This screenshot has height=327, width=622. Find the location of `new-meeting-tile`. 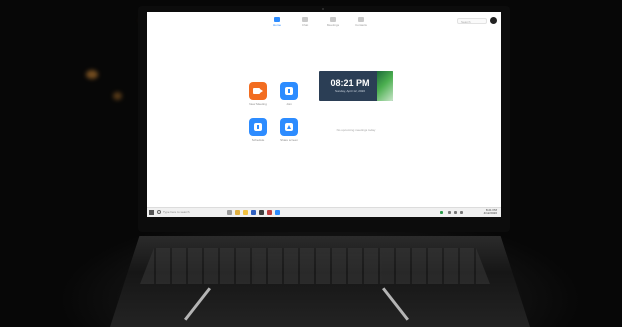

new-meeting-tile is located at coordinates (258, 91).